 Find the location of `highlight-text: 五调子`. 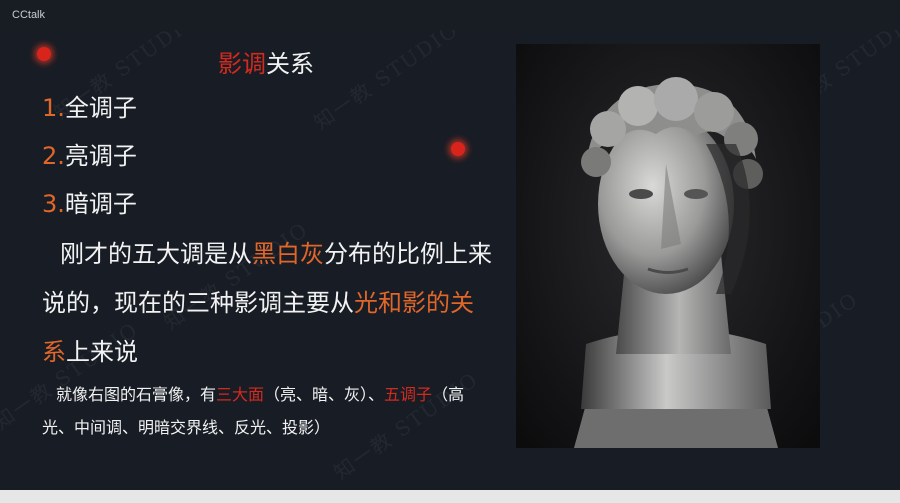

highlight-text: 五调子 is located at coordinates (408, 394).